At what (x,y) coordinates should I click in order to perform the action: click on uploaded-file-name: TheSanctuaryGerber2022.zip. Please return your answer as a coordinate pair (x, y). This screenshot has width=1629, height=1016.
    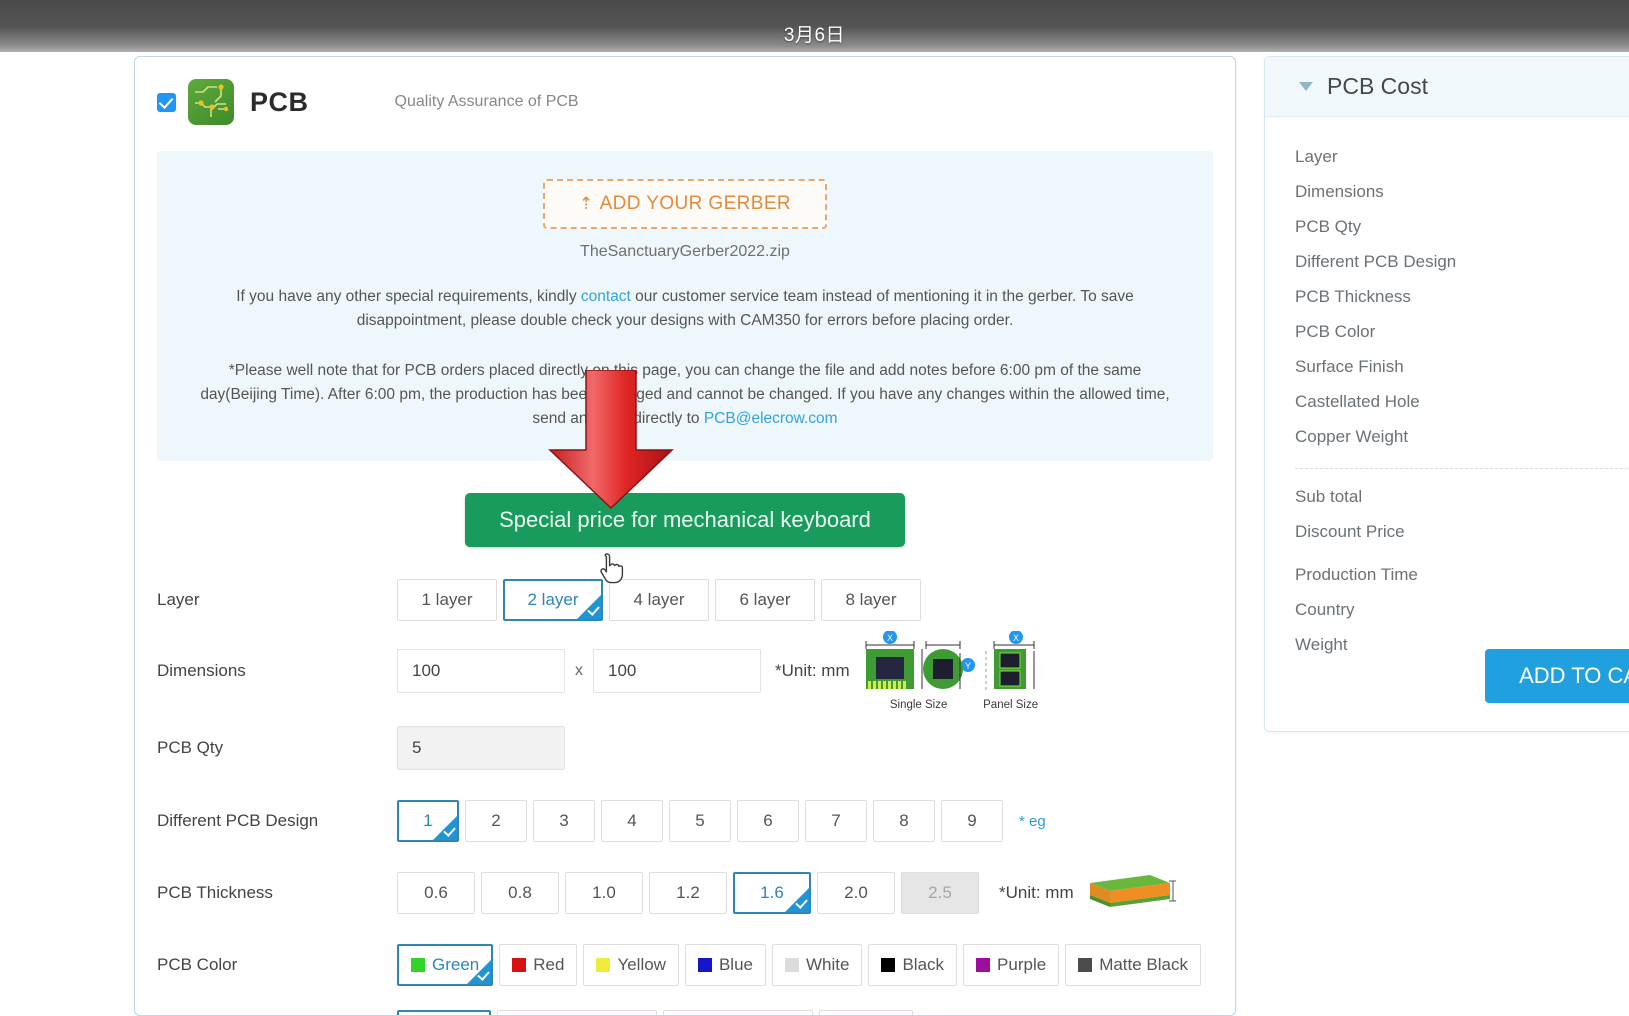
    Looking at the image, I should click on (685, 251).